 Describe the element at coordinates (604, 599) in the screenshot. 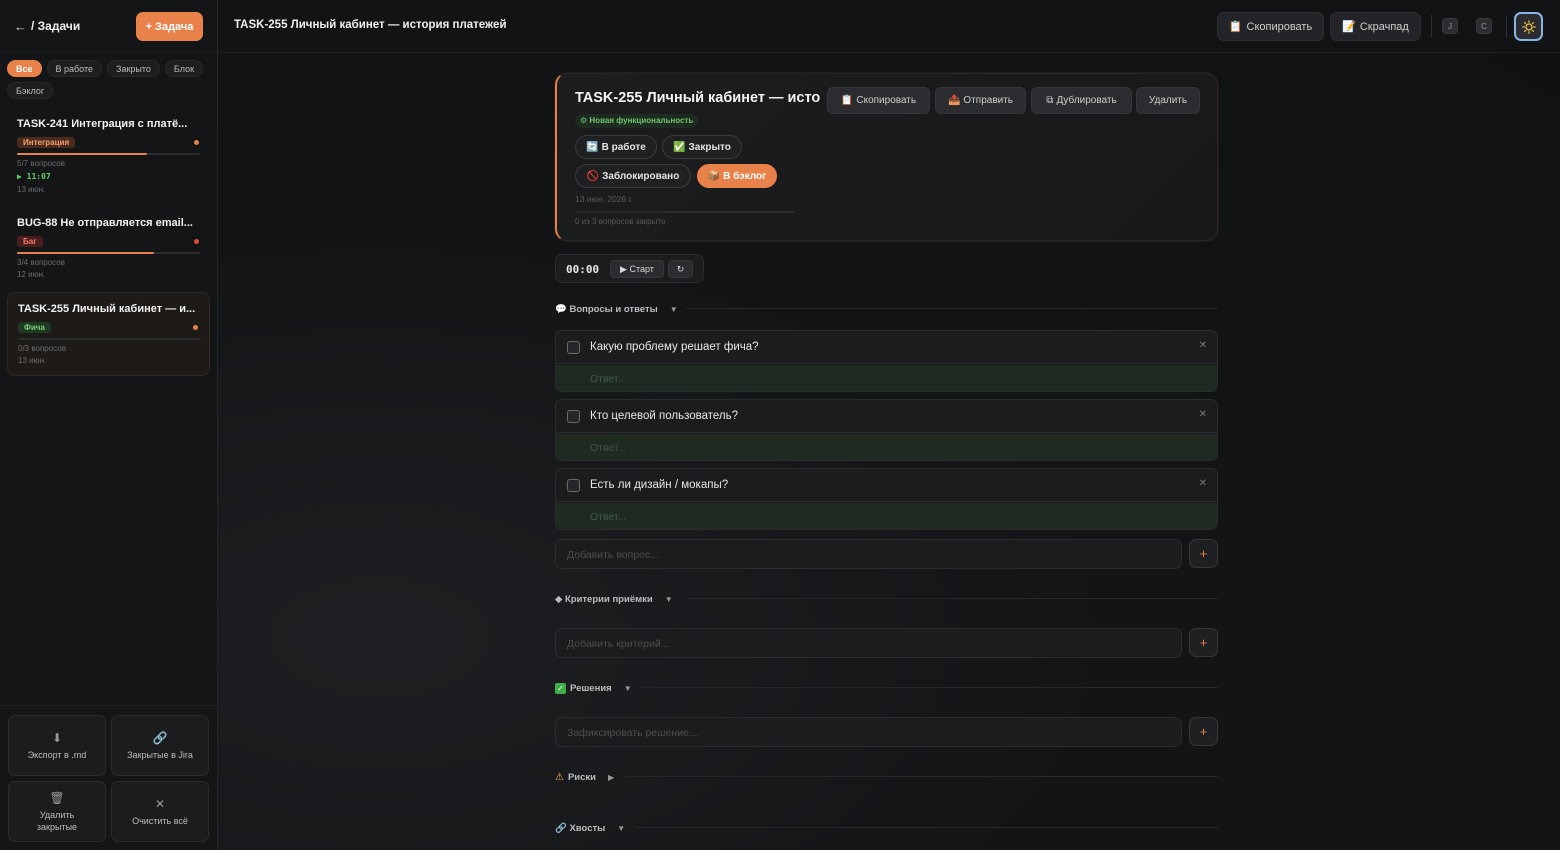

I see `section-criteria-title: ◆ Критерии приёмки` at that location.